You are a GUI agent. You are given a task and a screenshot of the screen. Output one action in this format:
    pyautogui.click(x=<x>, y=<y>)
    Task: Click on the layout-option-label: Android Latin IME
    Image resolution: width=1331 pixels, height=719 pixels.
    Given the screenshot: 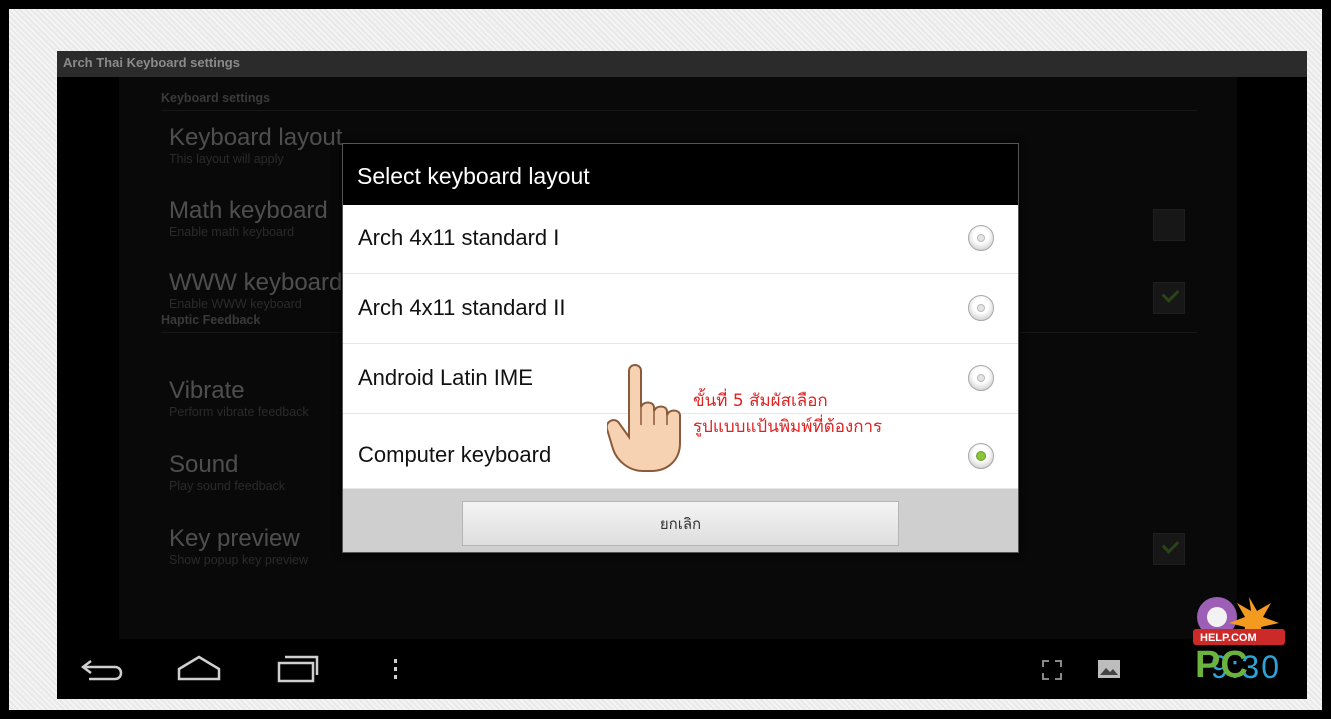 What is the action you would take?
    pyautogui.click(x=445, y=377)
    